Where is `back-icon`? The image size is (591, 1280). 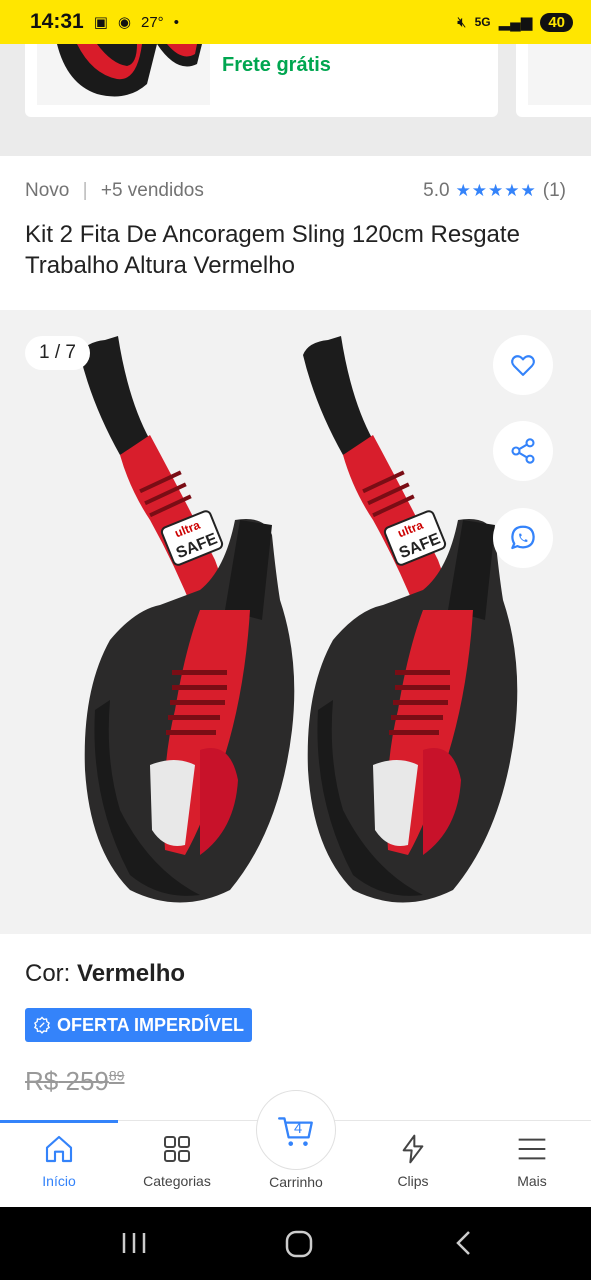
back-icon is located at coordinates (464, 1243).